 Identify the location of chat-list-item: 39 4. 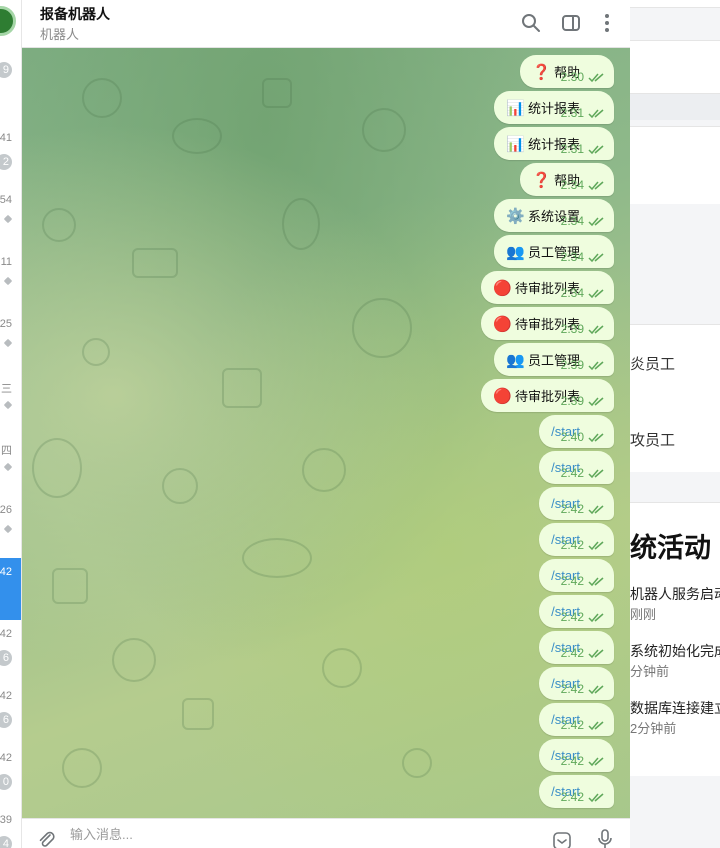
(10, 827).